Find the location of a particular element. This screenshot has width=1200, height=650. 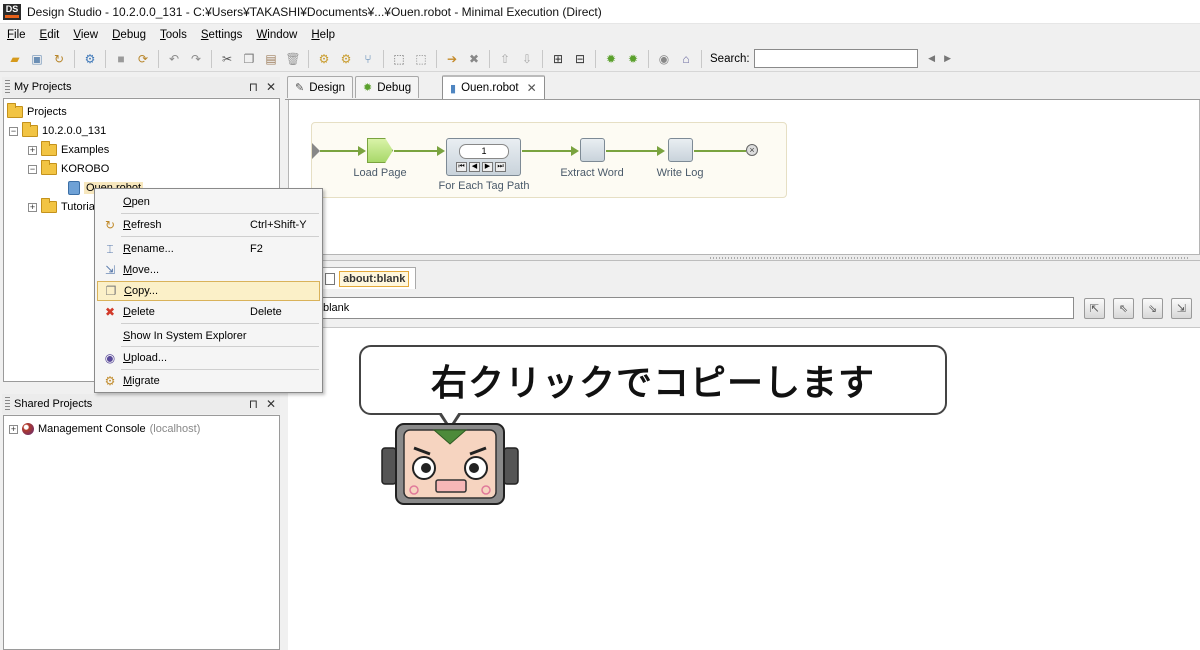

close-tab-icon: ✕ is located at coordinates (532, 88).